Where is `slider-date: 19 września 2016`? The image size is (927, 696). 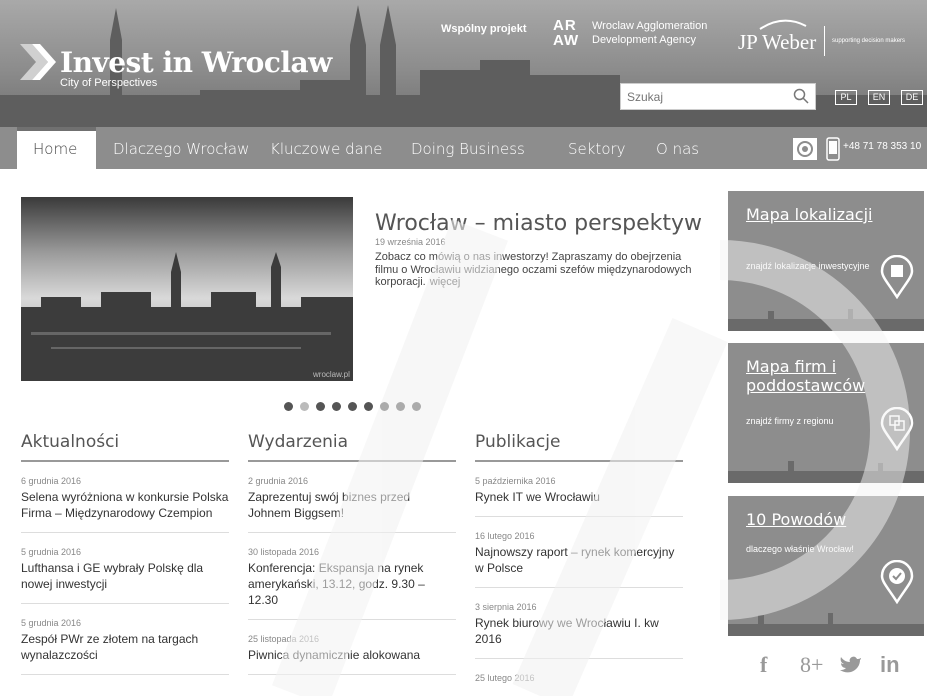 slider-date: 19 września 2016 is located at coordinates (410, 242).